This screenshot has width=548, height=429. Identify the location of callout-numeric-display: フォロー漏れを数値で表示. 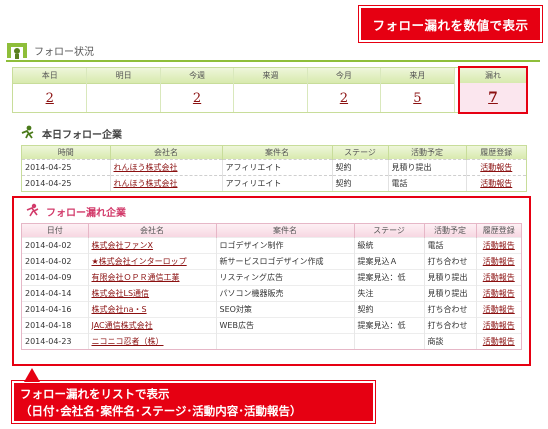
(450, 24).